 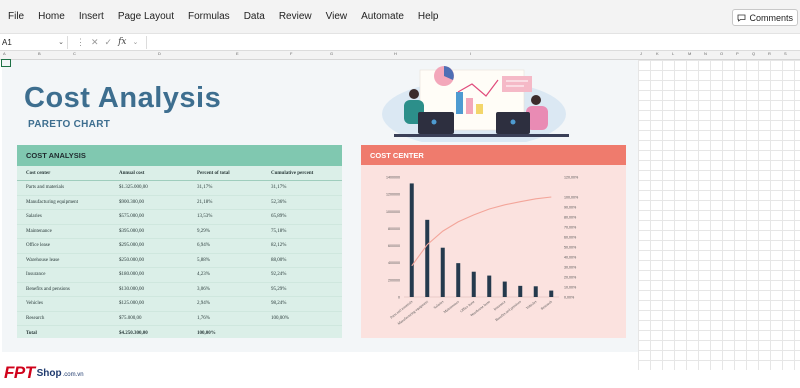 What do you see at coordinates (721, 53) in the screenshot?
I see `column-header-o: O` at bounding box center [721, 53].